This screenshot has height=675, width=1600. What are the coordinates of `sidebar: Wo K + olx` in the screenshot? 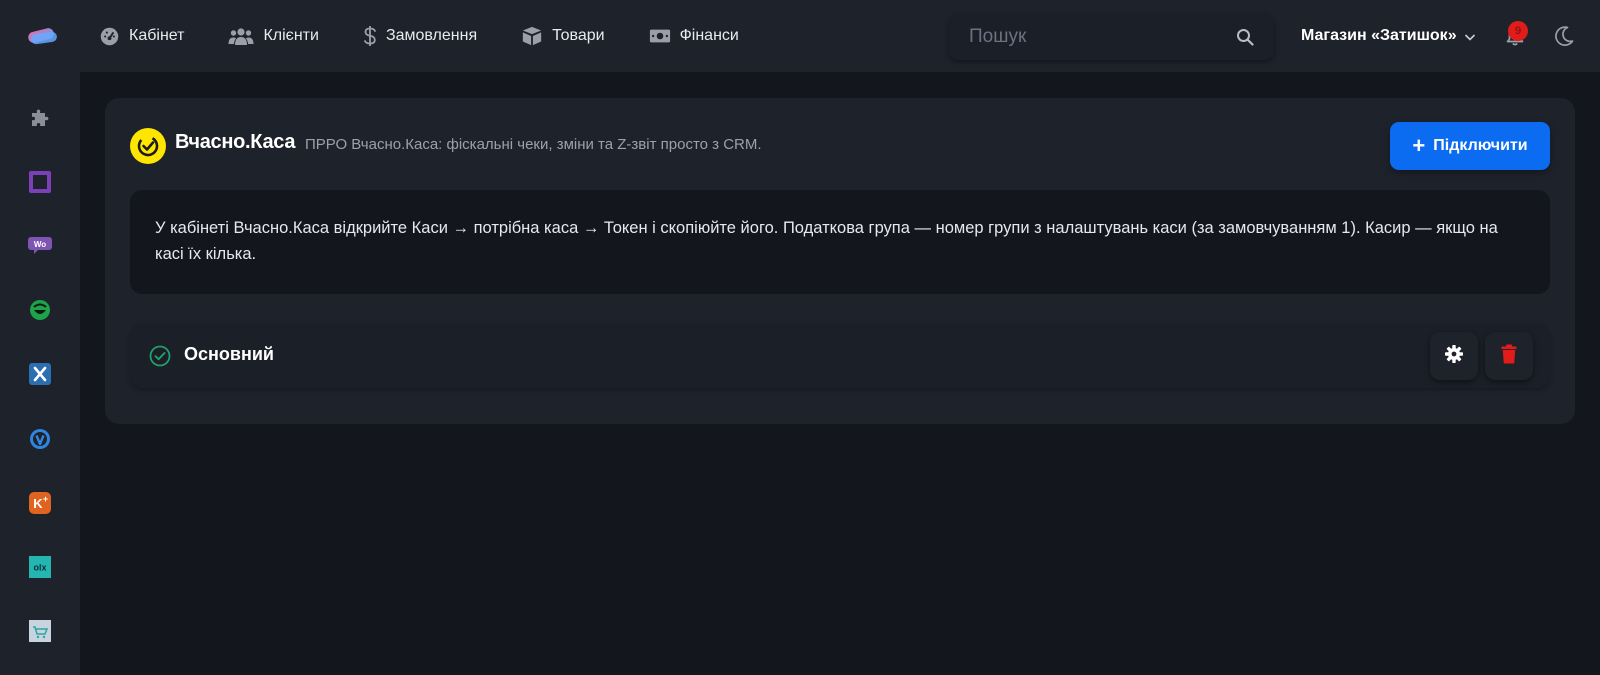 It's located at (40, 373).